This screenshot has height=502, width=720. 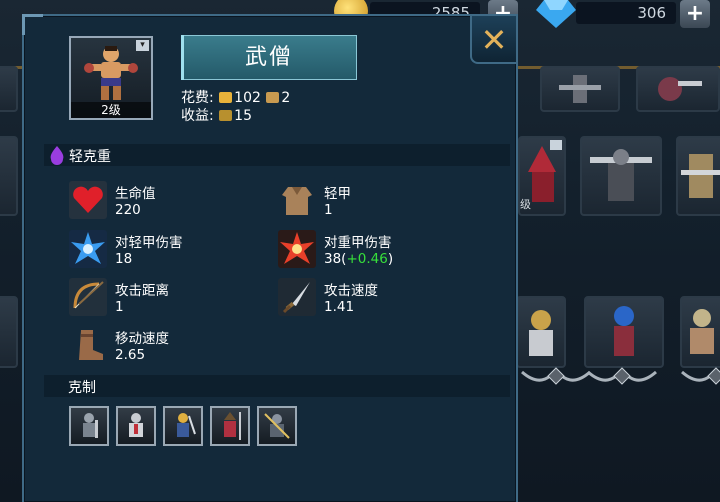 I want to click on stat-value: 18, so click(x=124, y=259).